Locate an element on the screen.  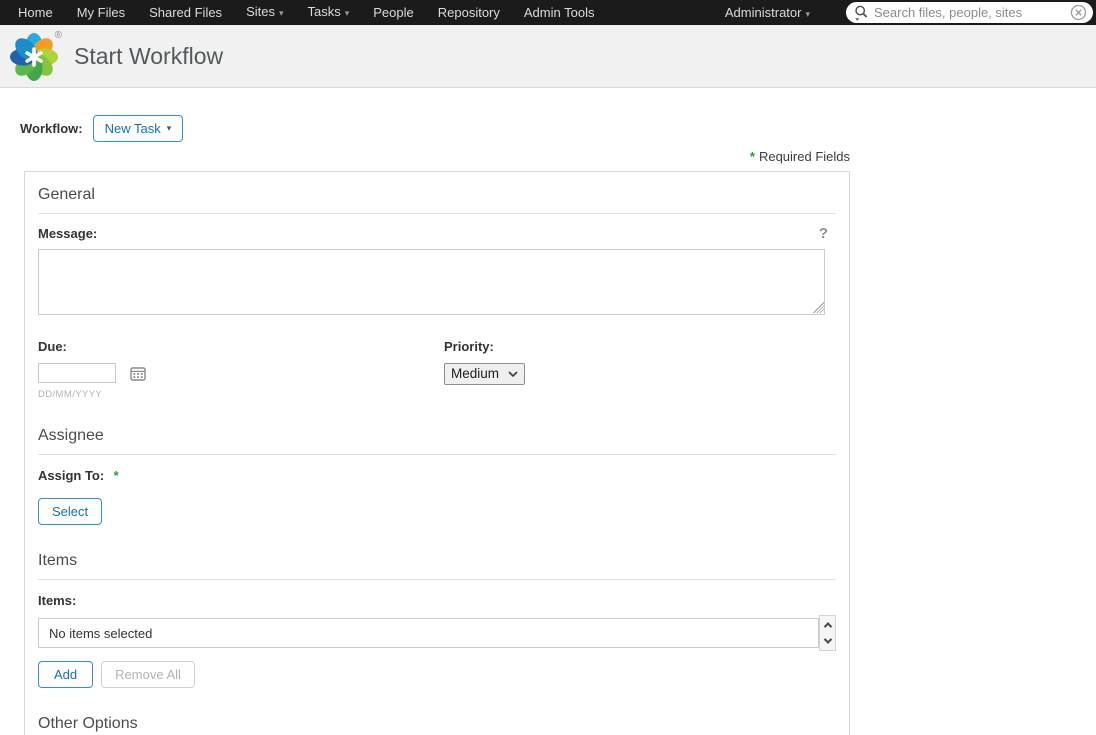
user-menu: Administrator ▾ is located at coordinates (767, 12).